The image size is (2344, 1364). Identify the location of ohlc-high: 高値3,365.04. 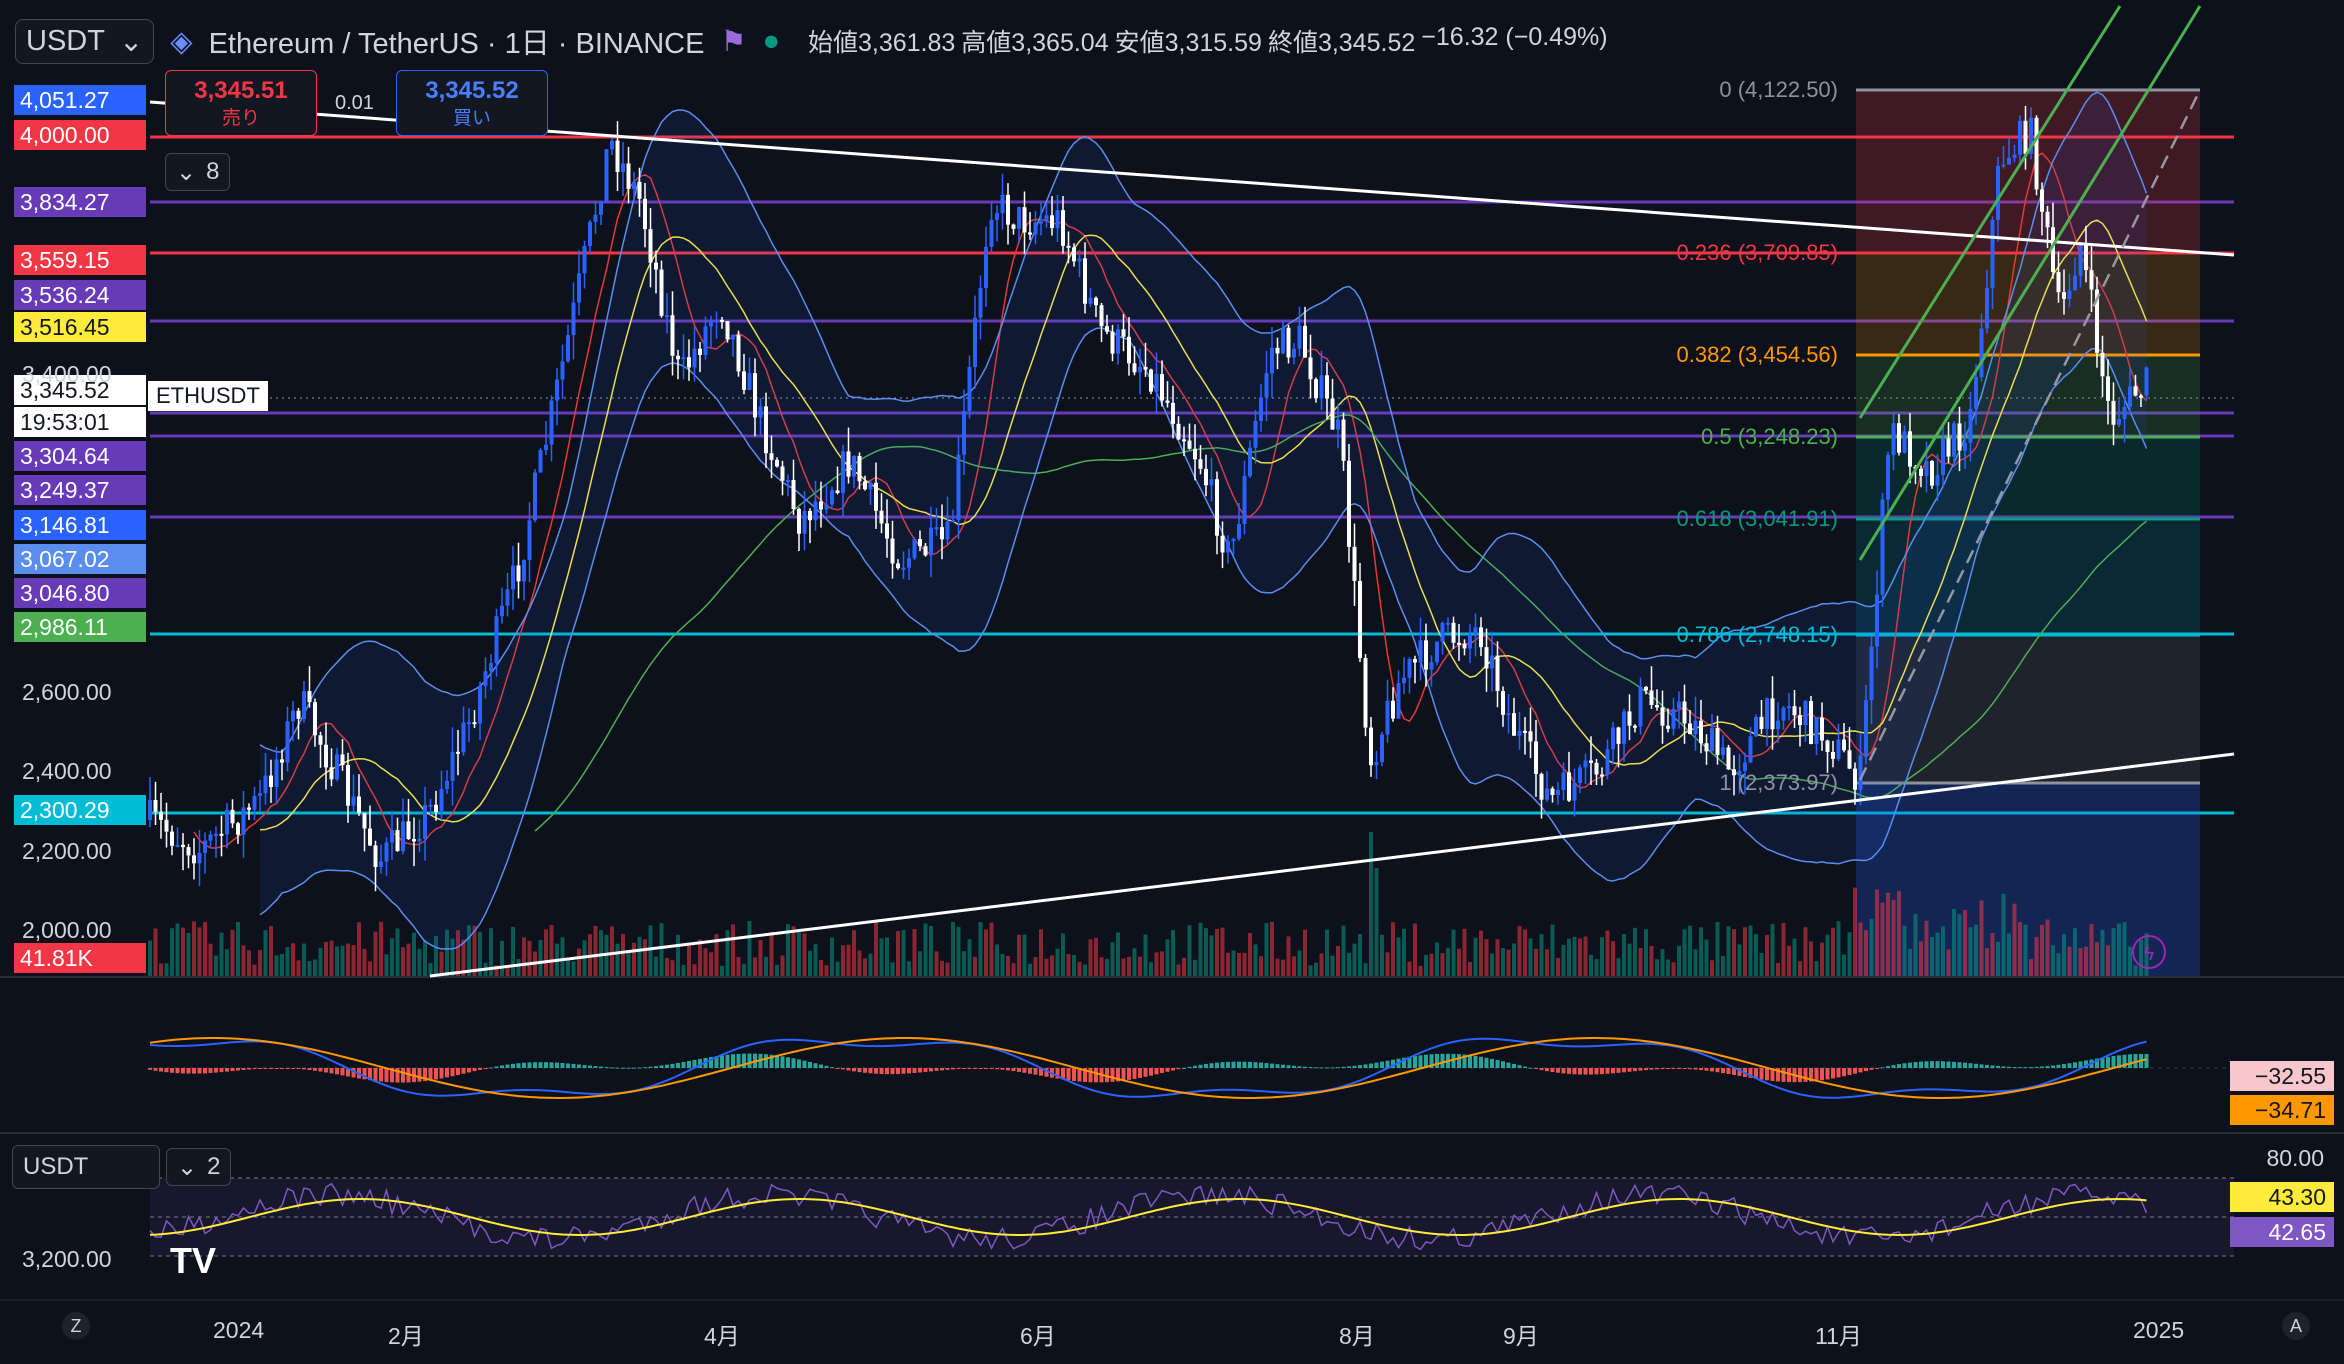
(1035, 43).